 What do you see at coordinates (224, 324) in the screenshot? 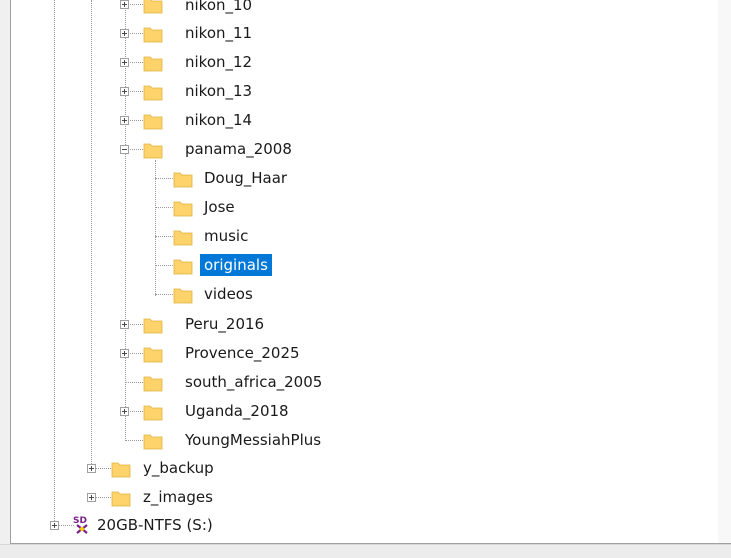
I see `tree-item-peru-2016: Peru_2016` at bounding box center [224, 324].